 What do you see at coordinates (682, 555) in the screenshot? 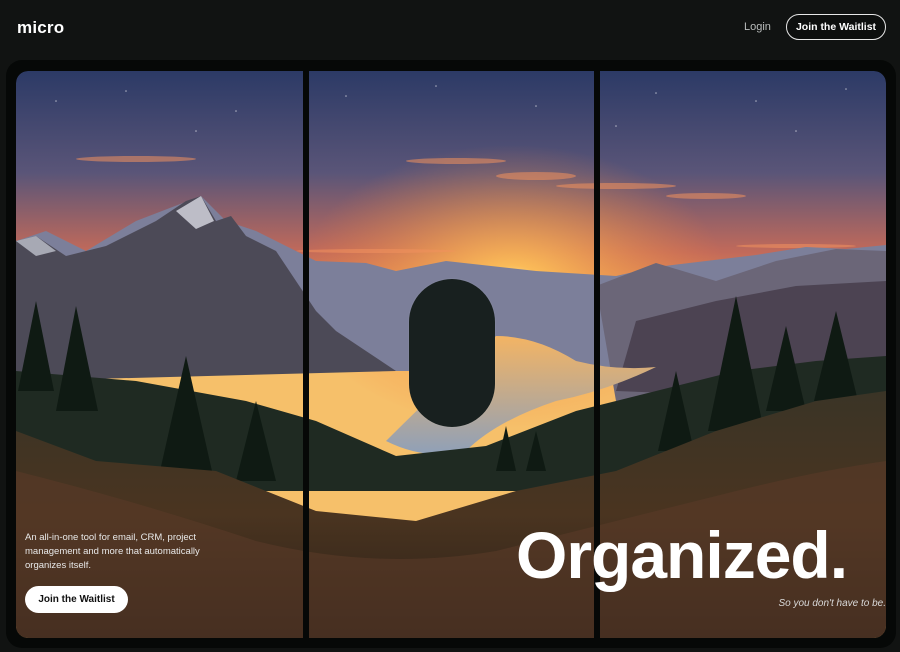
I see `hero-headline: Organized.` at bounding box center [682, 555].